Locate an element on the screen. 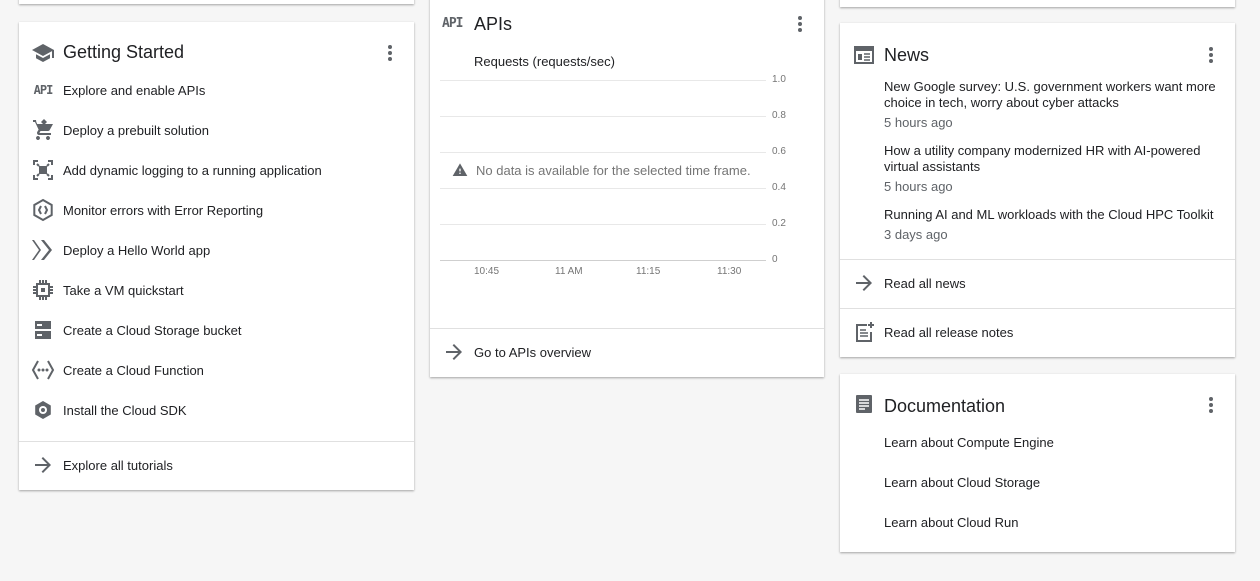 The height and width of the screenshot is (581, 1260). chart-y-tick-label: 0.6 is located at coordinates (779, 151).